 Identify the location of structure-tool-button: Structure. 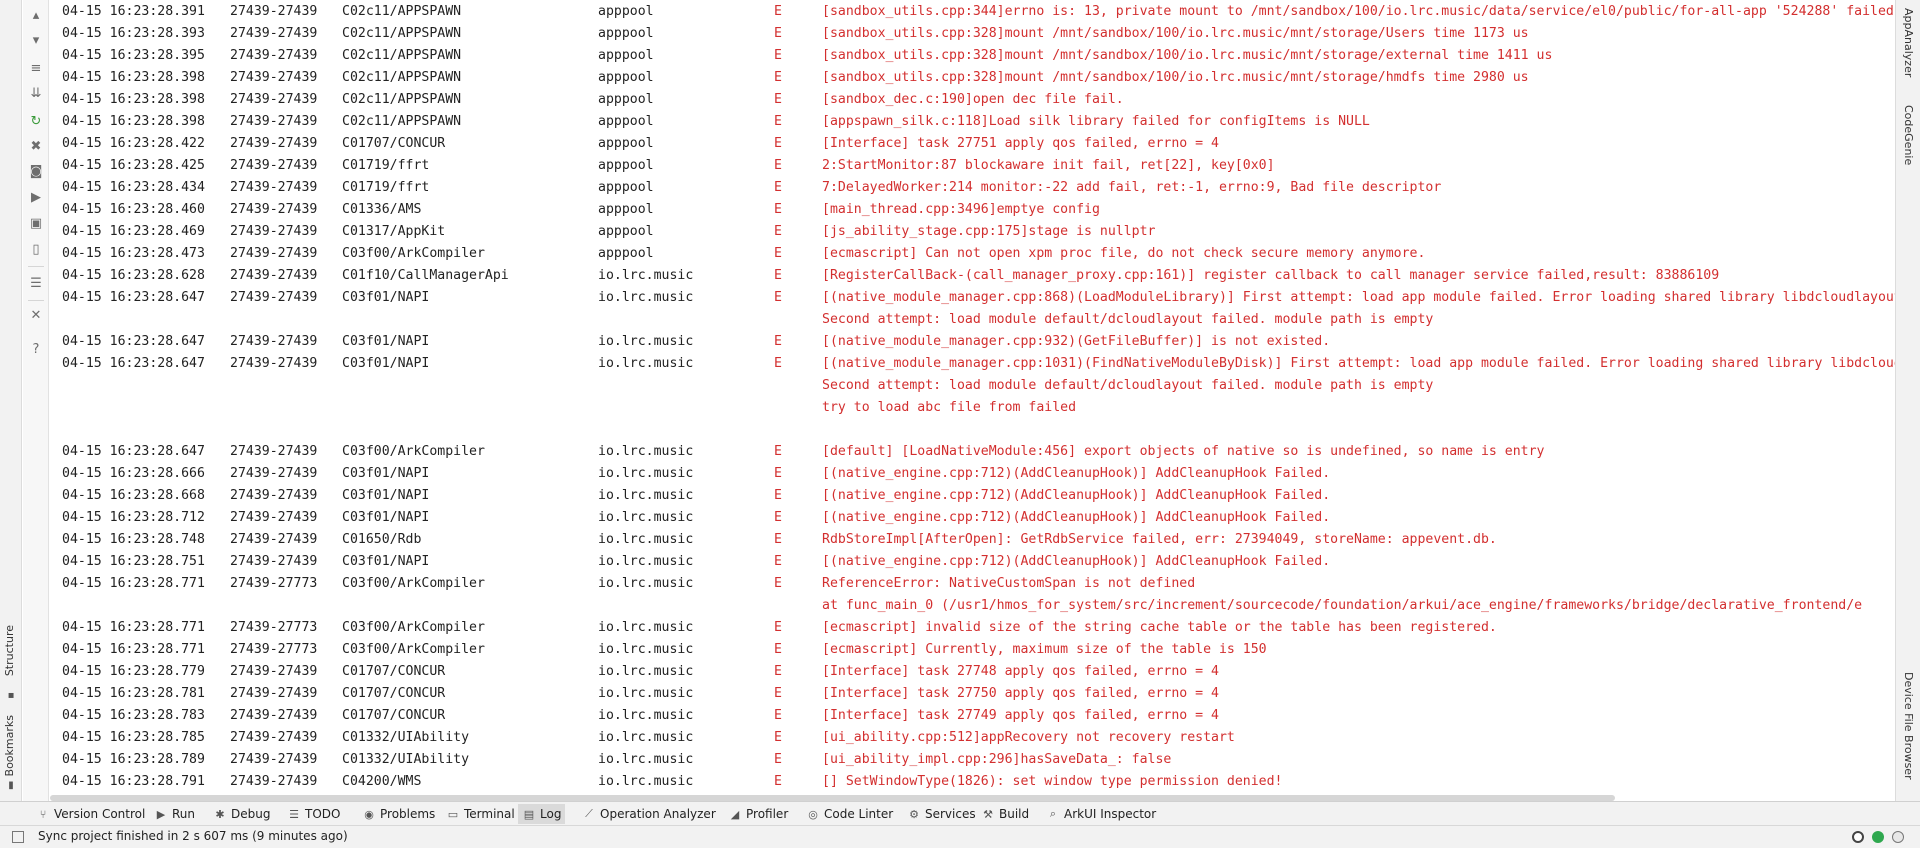
(9, 650).